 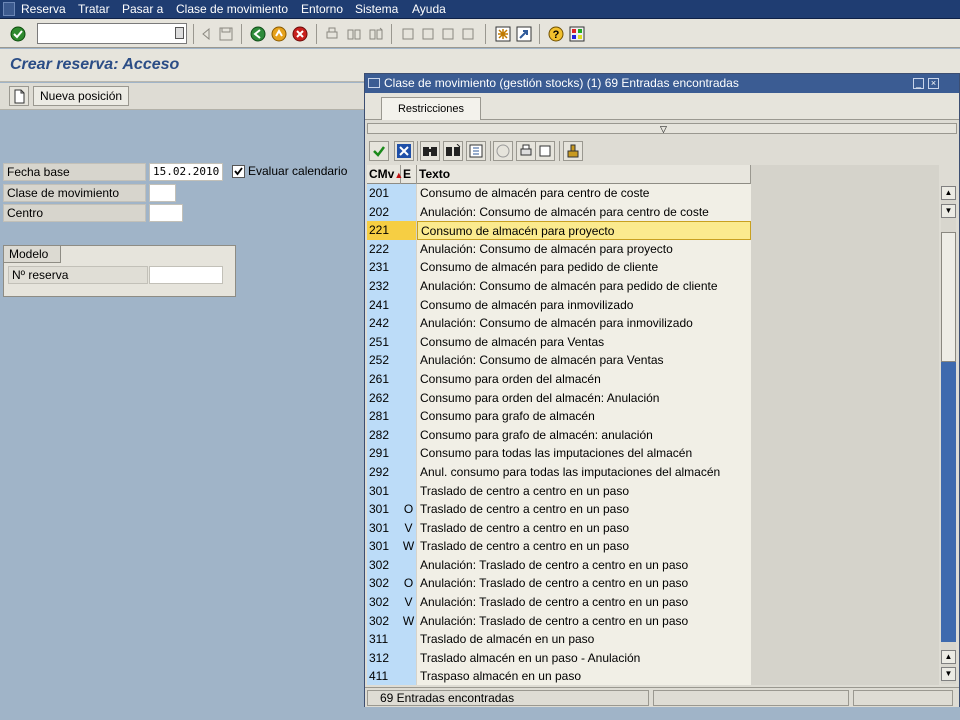 I want to click on print-list-icon, so click(x=526, y=151).